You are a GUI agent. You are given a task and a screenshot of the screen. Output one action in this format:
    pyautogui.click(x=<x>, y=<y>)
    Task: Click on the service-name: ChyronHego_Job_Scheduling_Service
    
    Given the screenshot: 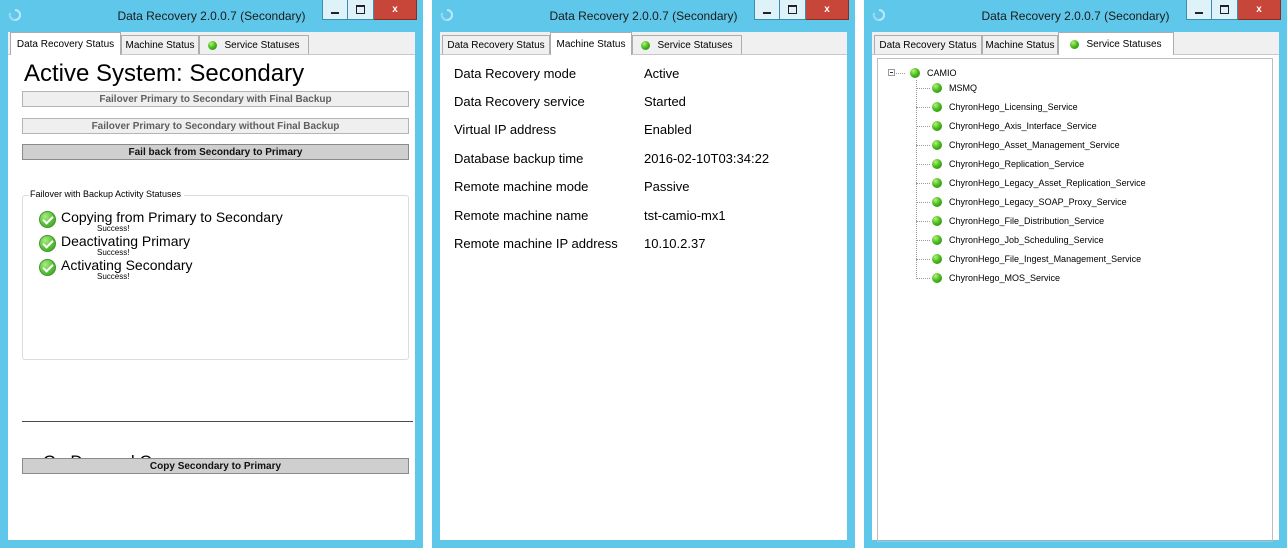 What is the action you would take?
    pyautogui.click(x=1026, y=240)
    